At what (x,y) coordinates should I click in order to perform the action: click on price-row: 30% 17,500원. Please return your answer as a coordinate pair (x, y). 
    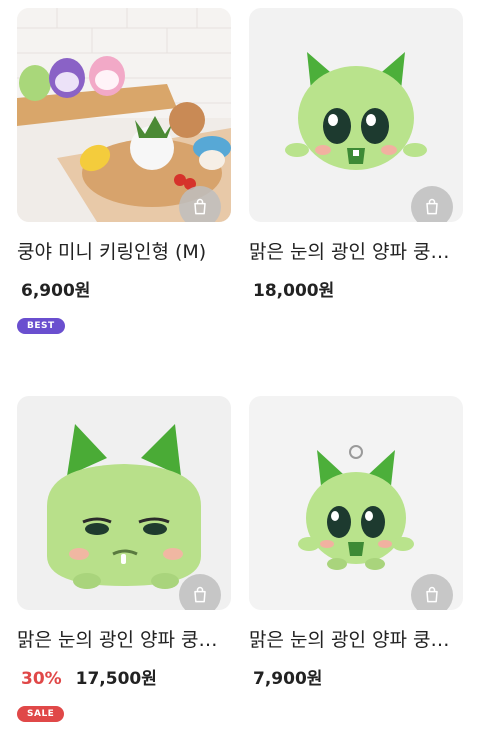
    Looking at the image, I should click on (124, 679).